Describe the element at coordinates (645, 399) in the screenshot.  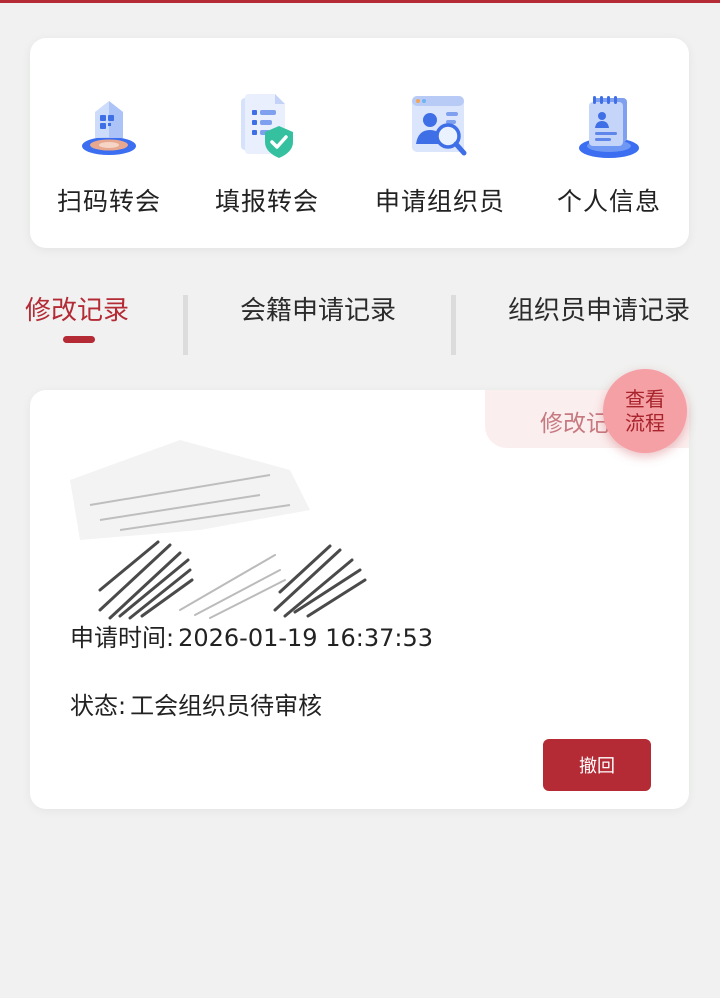
I see `view-flow-label-line1: 查看` at that location.